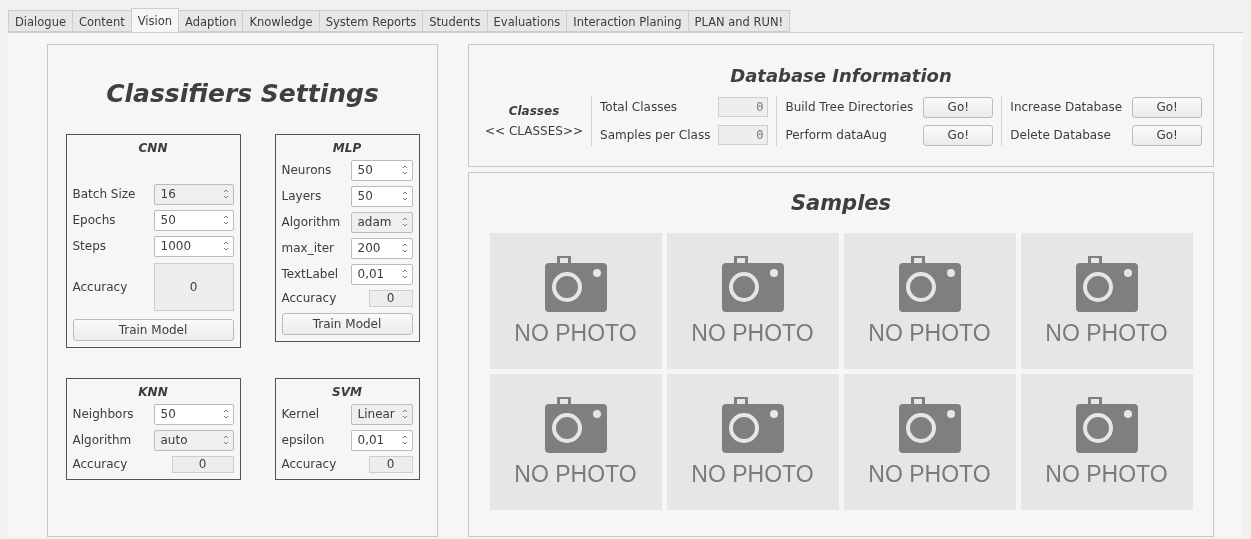 This screenshot has height=539, width=1251. What do you see at coordinates (841, 203) in the screenshot?
I see `panel-title: Samples` at bounding box center [841, 203].